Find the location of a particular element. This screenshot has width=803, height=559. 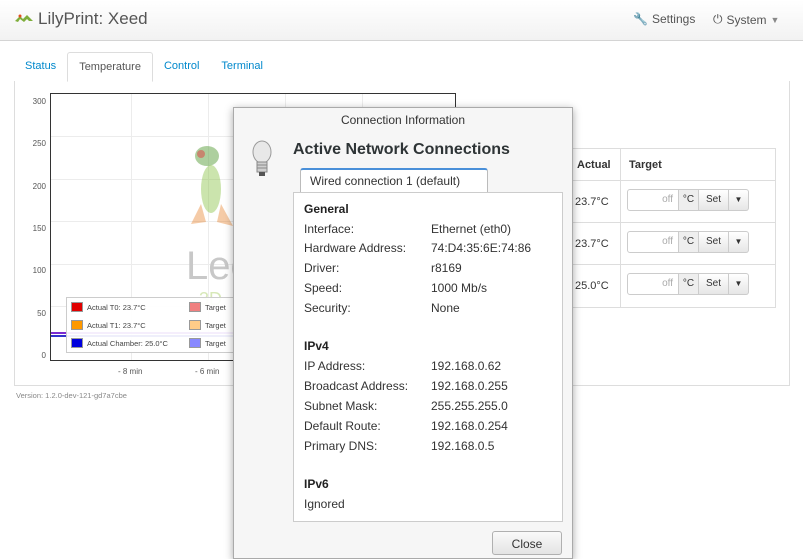

detail-row: Hardware Address: 74:D4:35:6E:74:86 is located at coordinates (417, 248).